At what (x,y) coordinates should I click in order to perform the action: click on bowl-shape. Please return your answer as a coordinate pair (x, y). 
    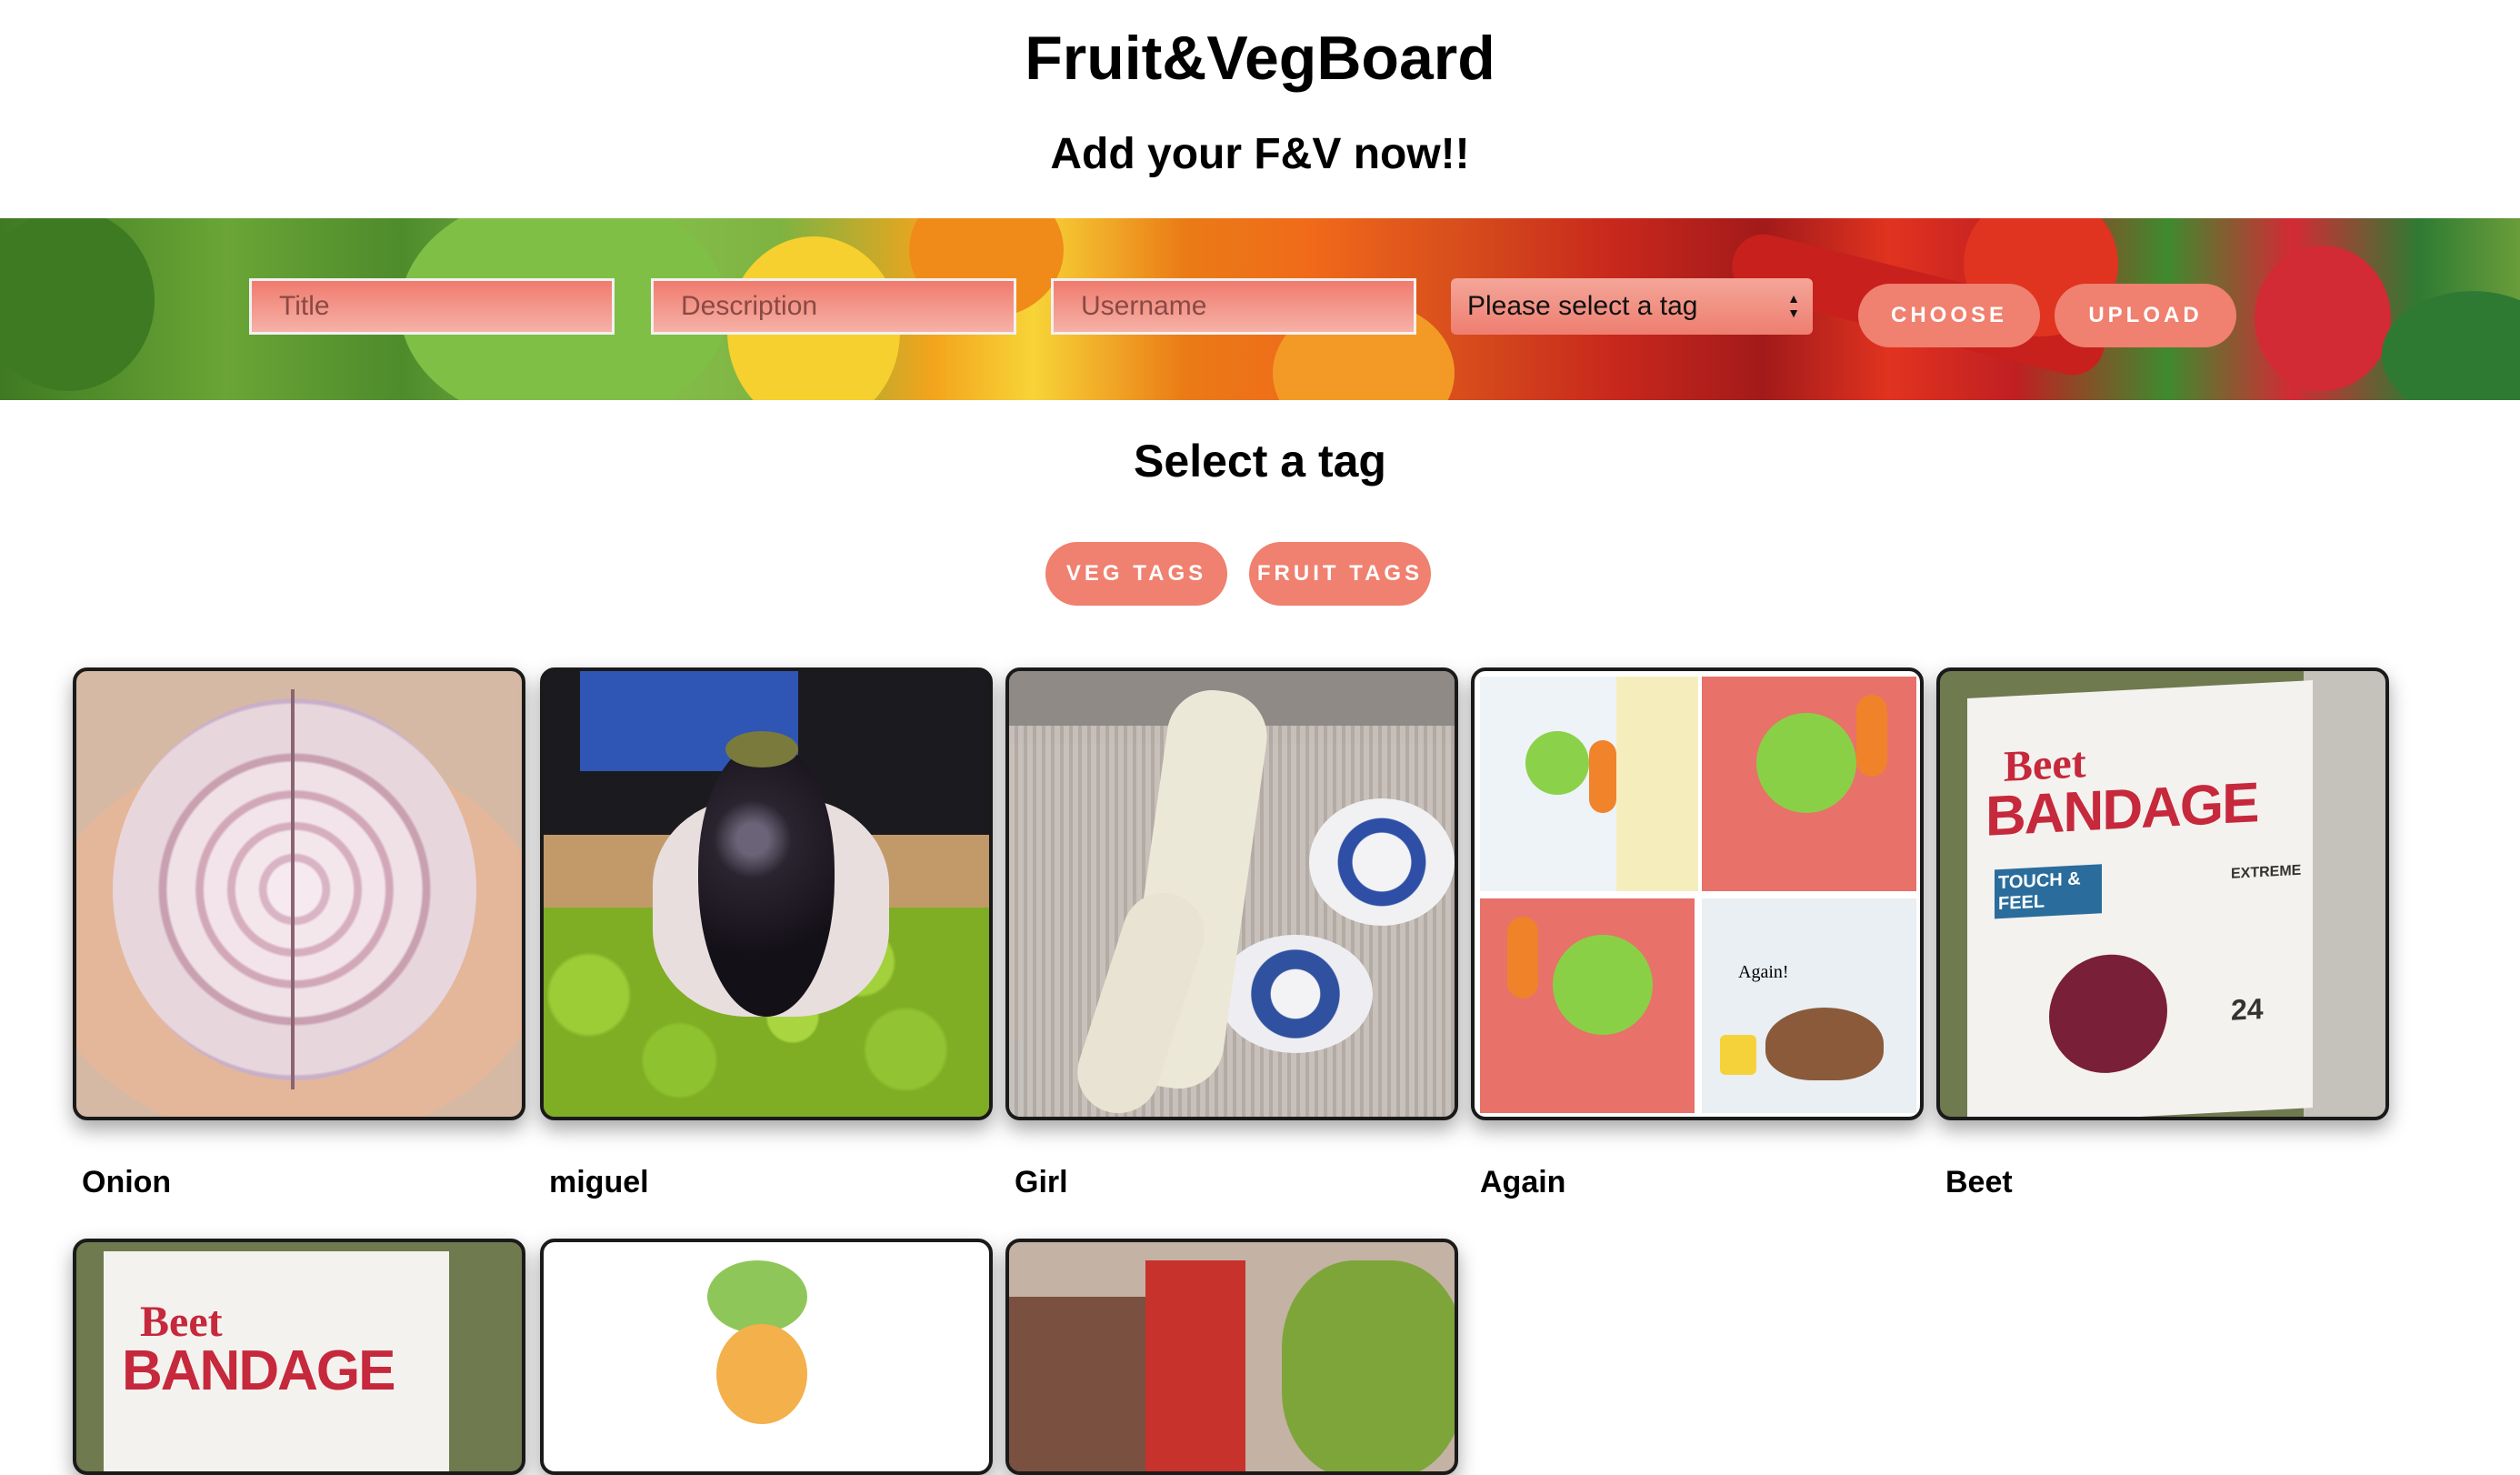
    Looking at the image, I should click on (1382, 862).